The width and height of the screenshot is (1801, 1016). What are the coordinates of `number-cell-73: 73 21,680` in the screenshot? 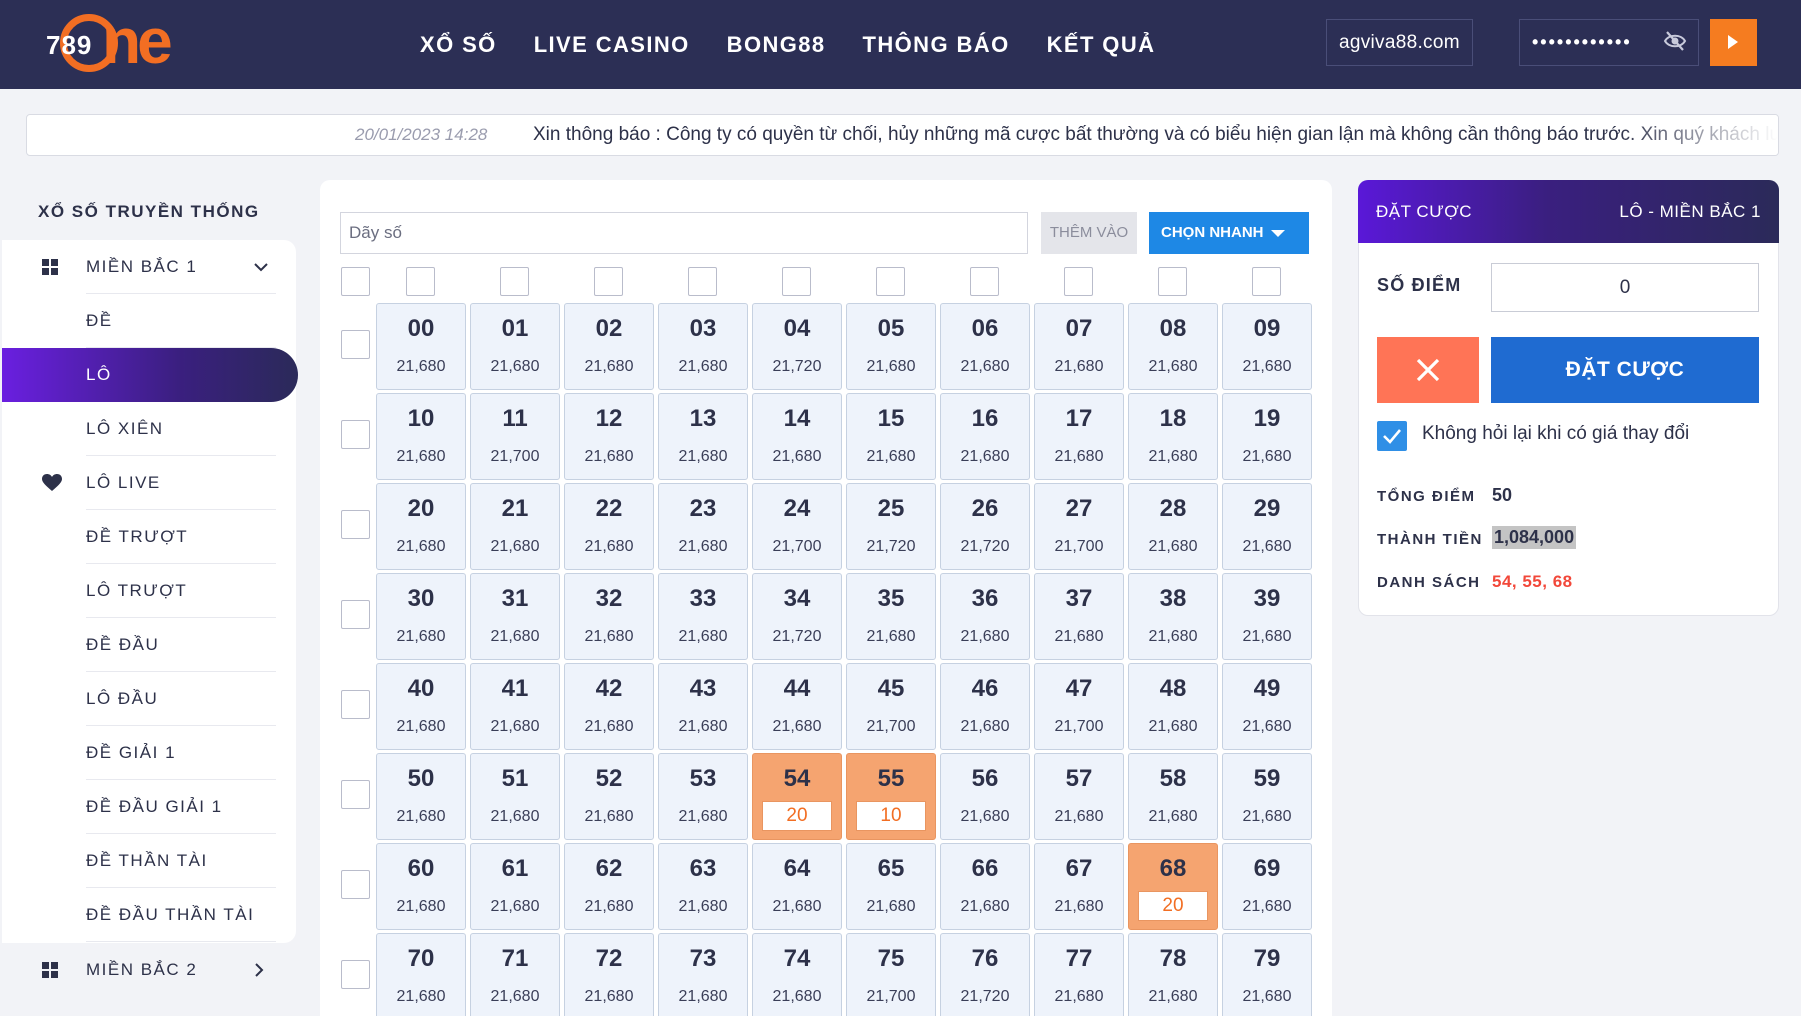 It's located at (703, 974).